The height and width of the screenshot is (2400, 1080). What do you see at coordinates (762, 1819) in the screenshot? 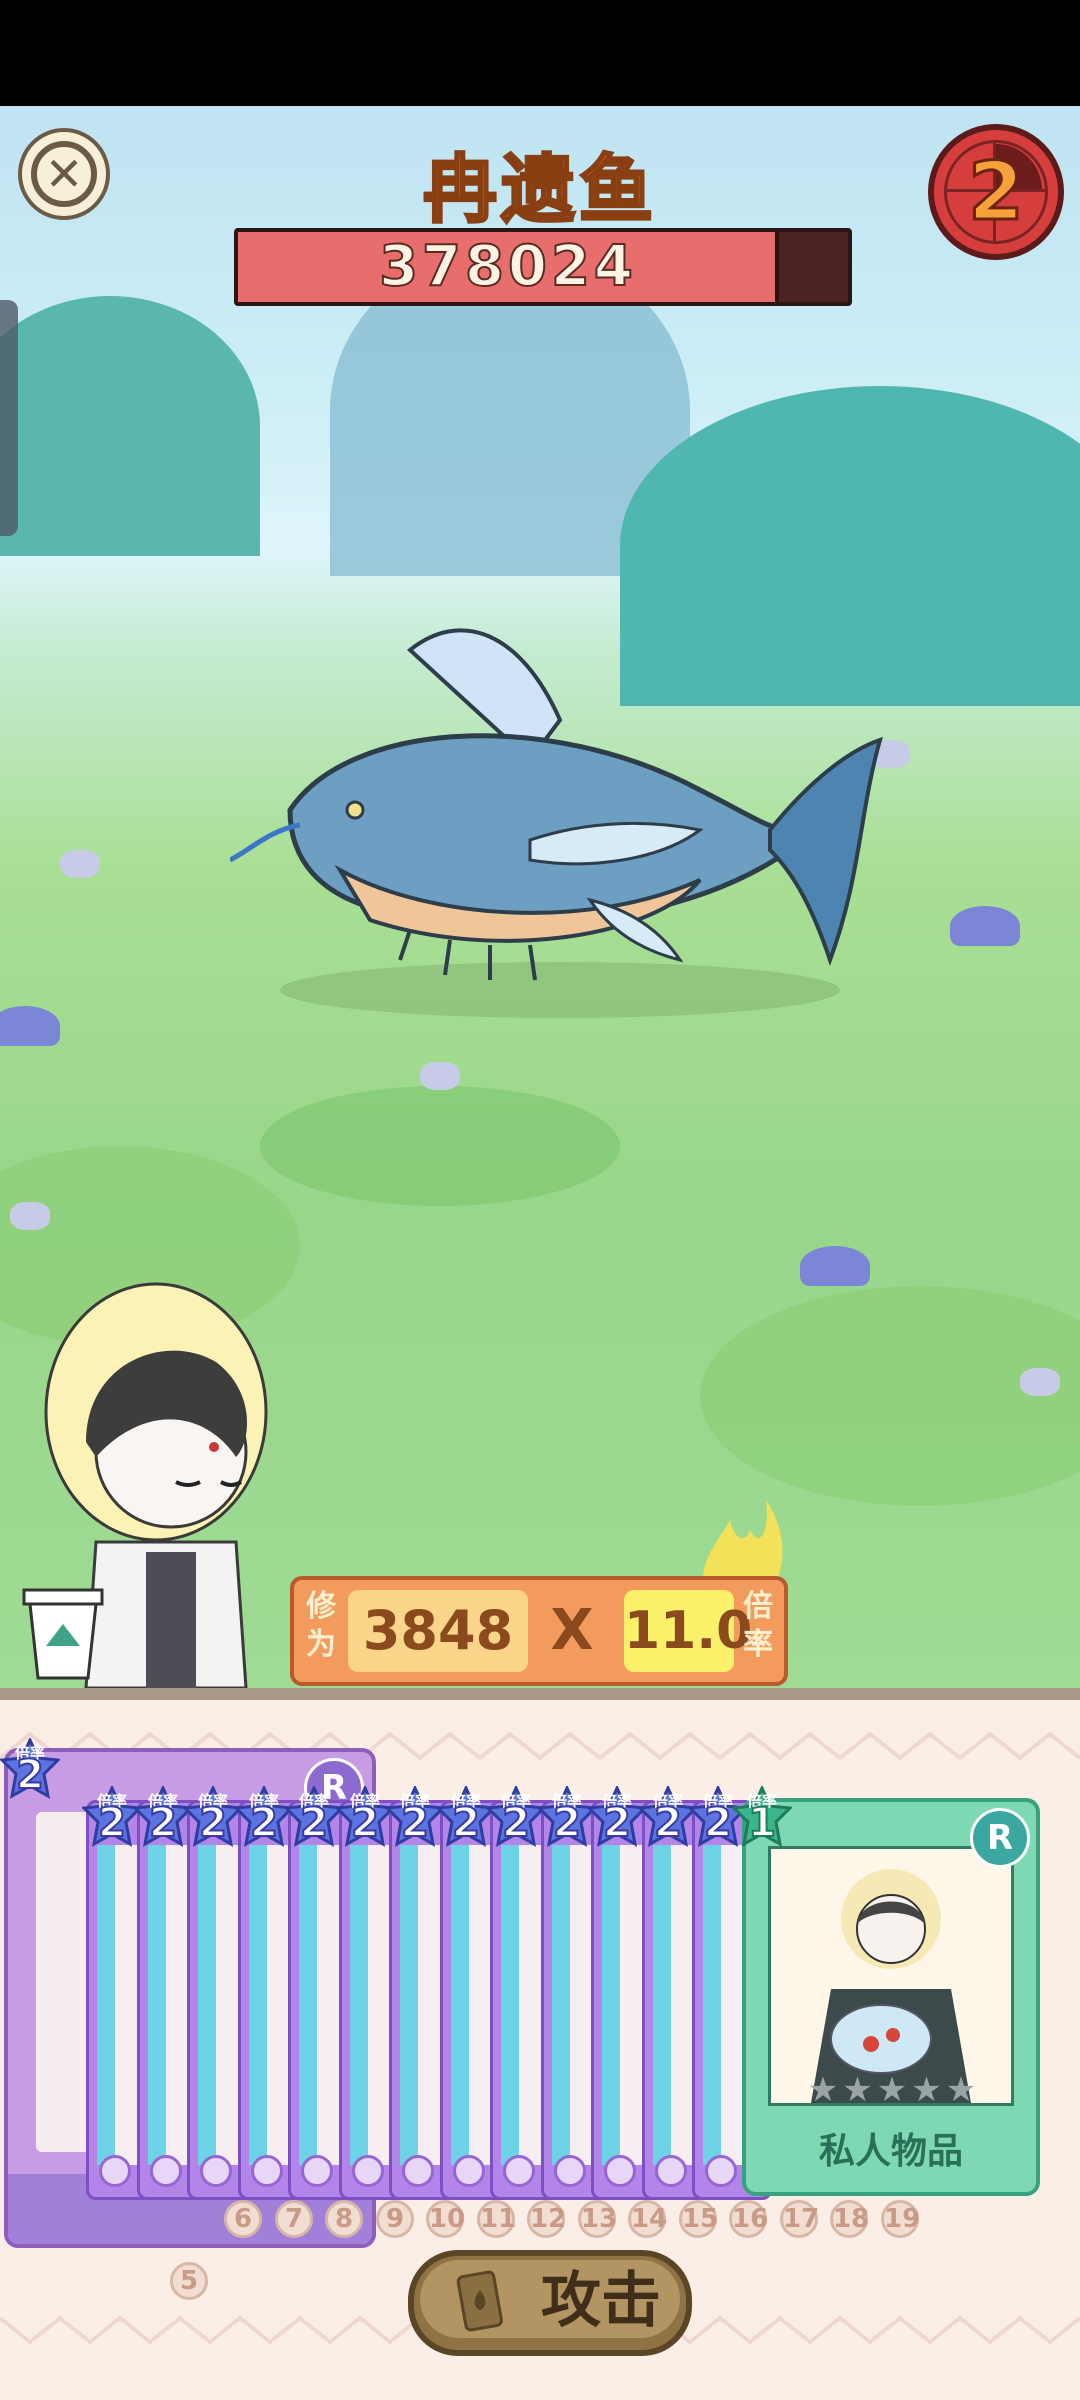
I see `card-rate-badge: 倍率 1` at bounding box center [762, 1819].